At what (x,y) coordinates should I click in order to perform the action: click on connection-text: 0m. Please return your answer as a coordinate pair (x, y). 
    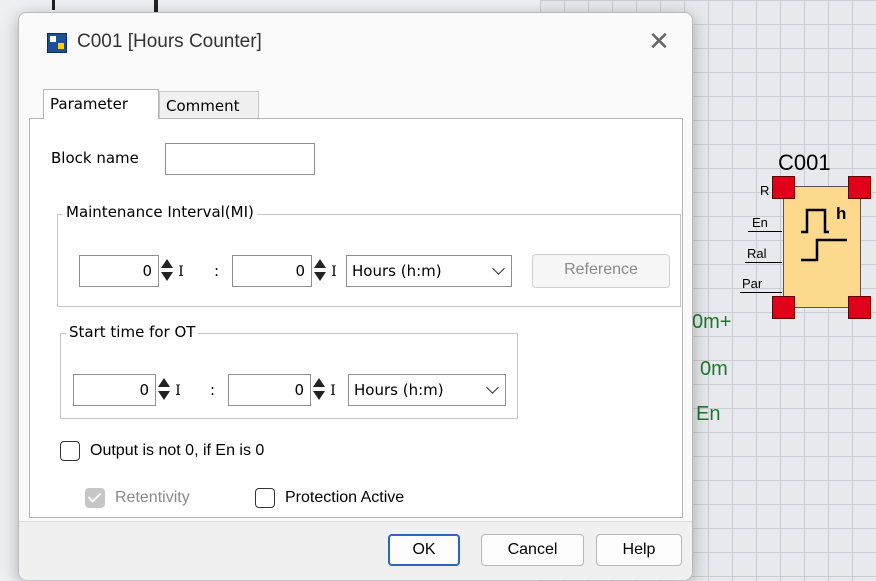
    Looking at the image, I should click on (714, 369).